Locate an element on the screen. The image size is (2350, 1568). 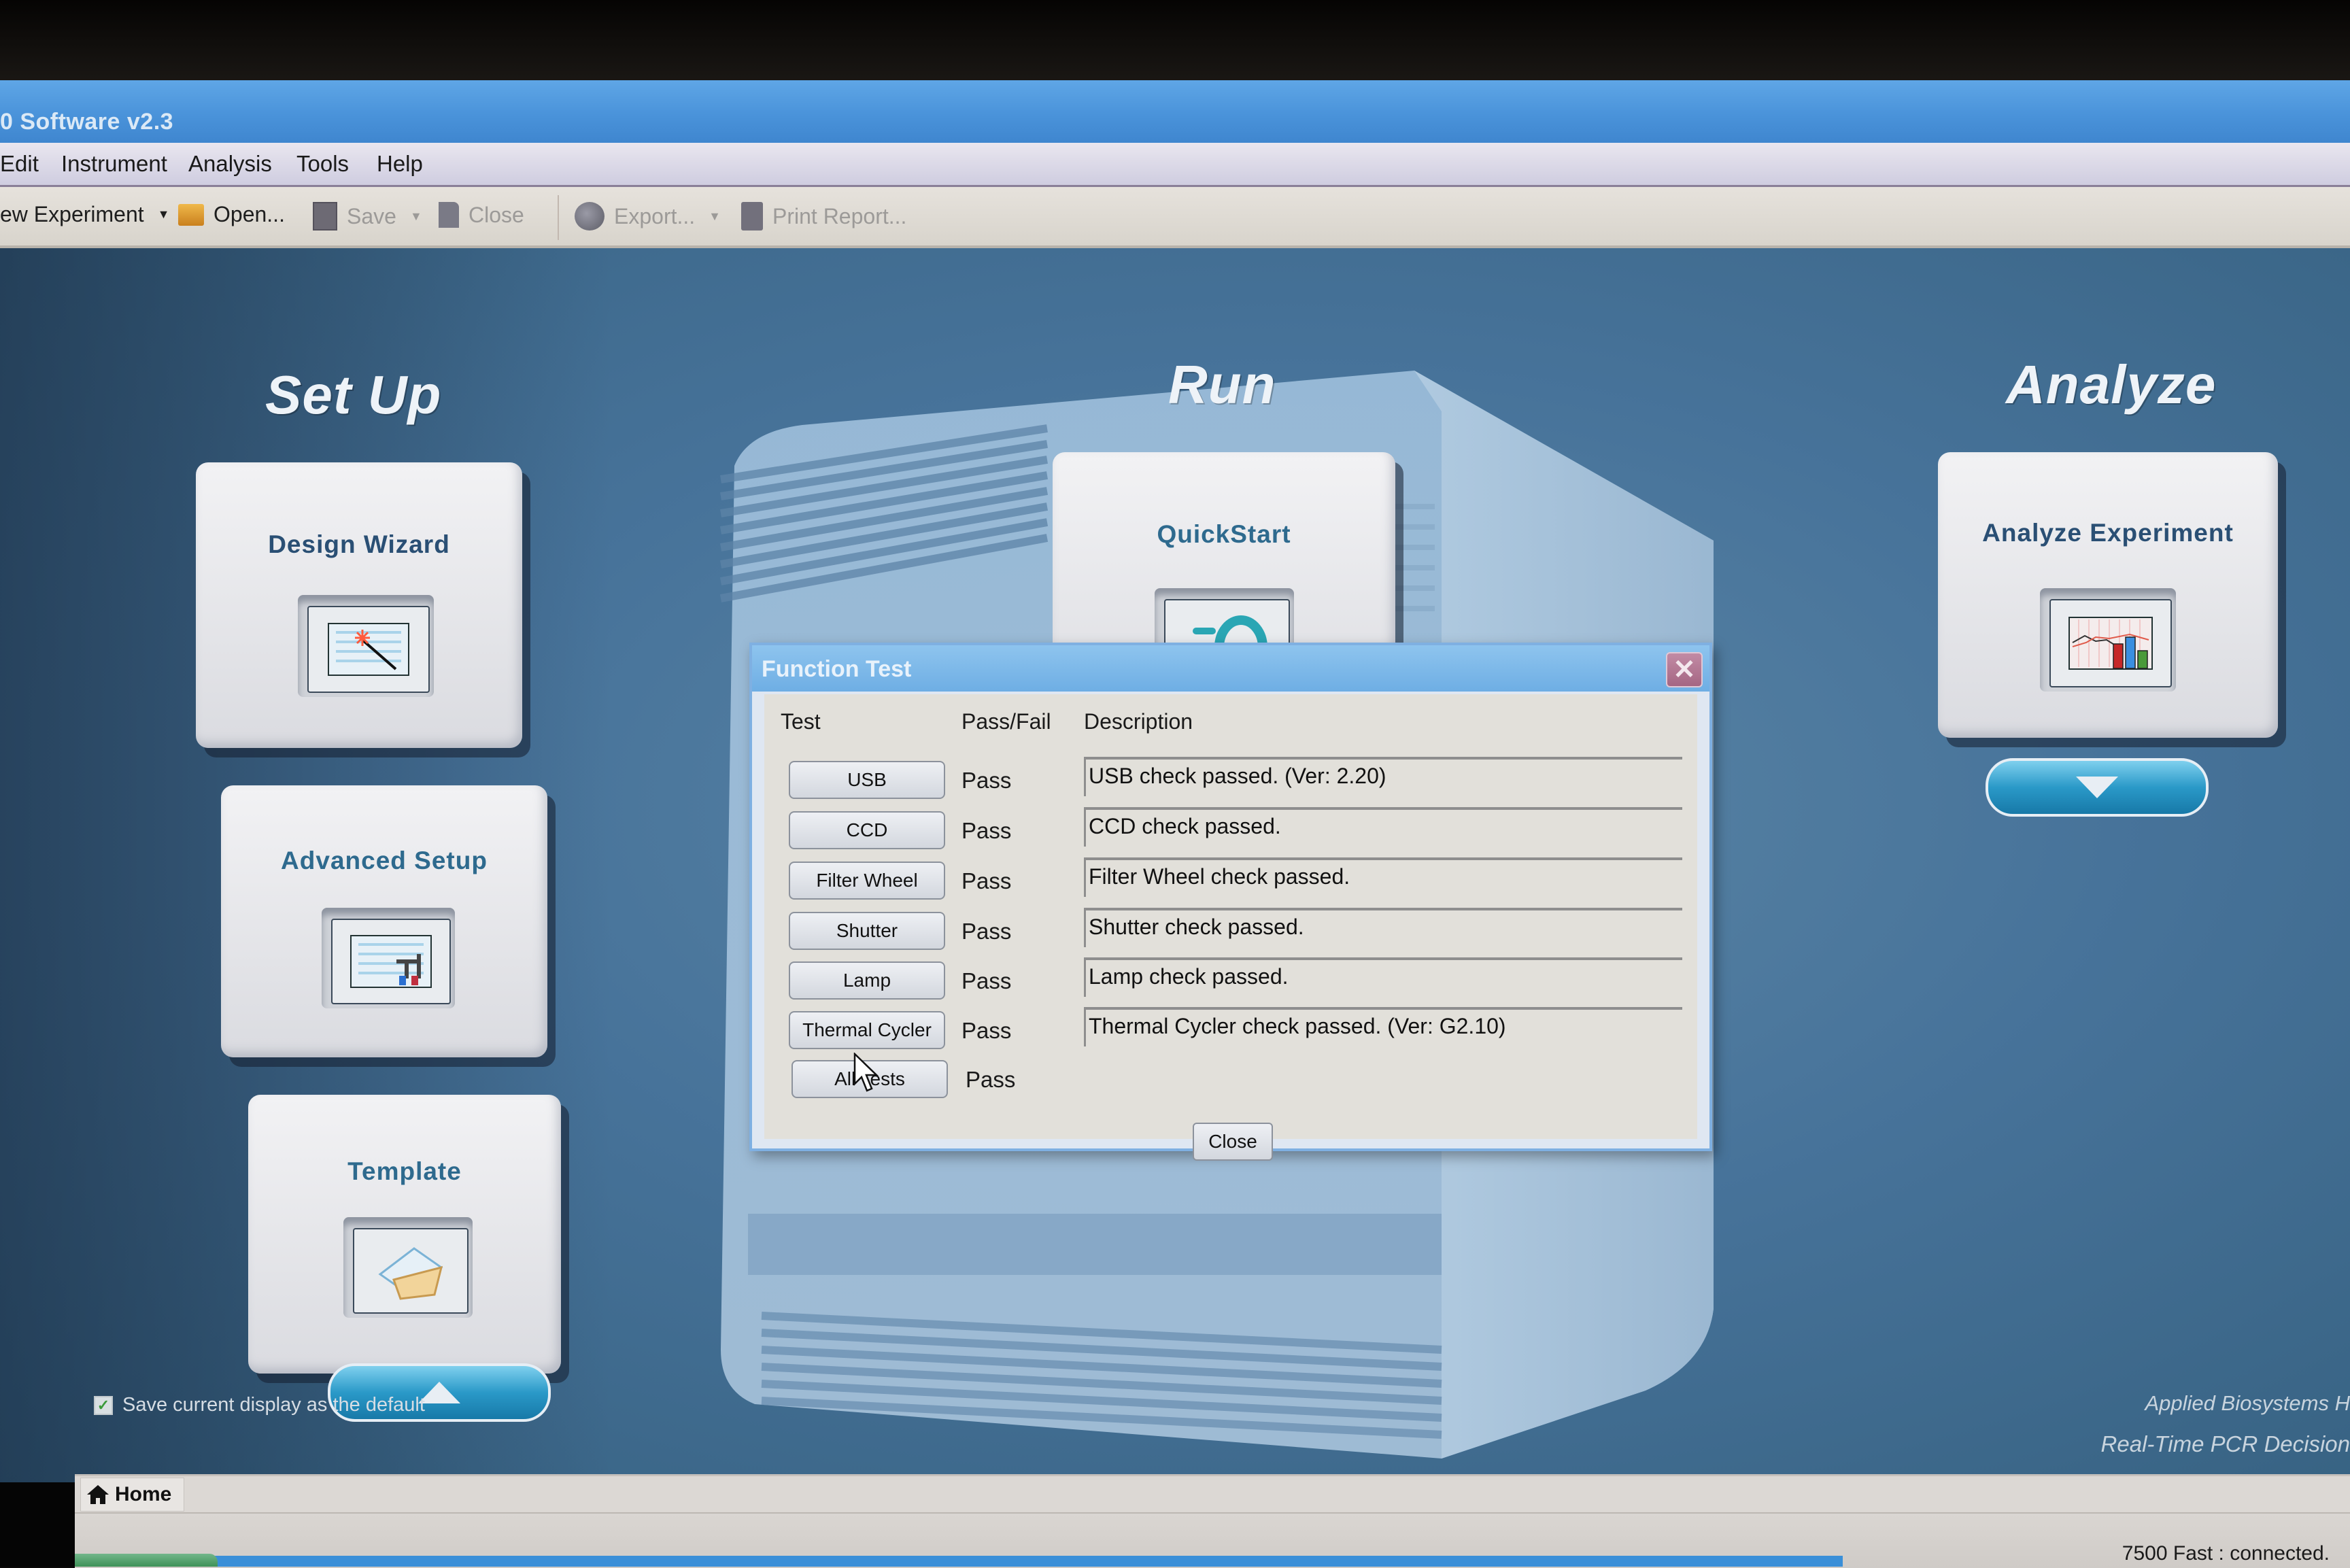
export-button: Export... ▼ is located at coordinates (648, 217).